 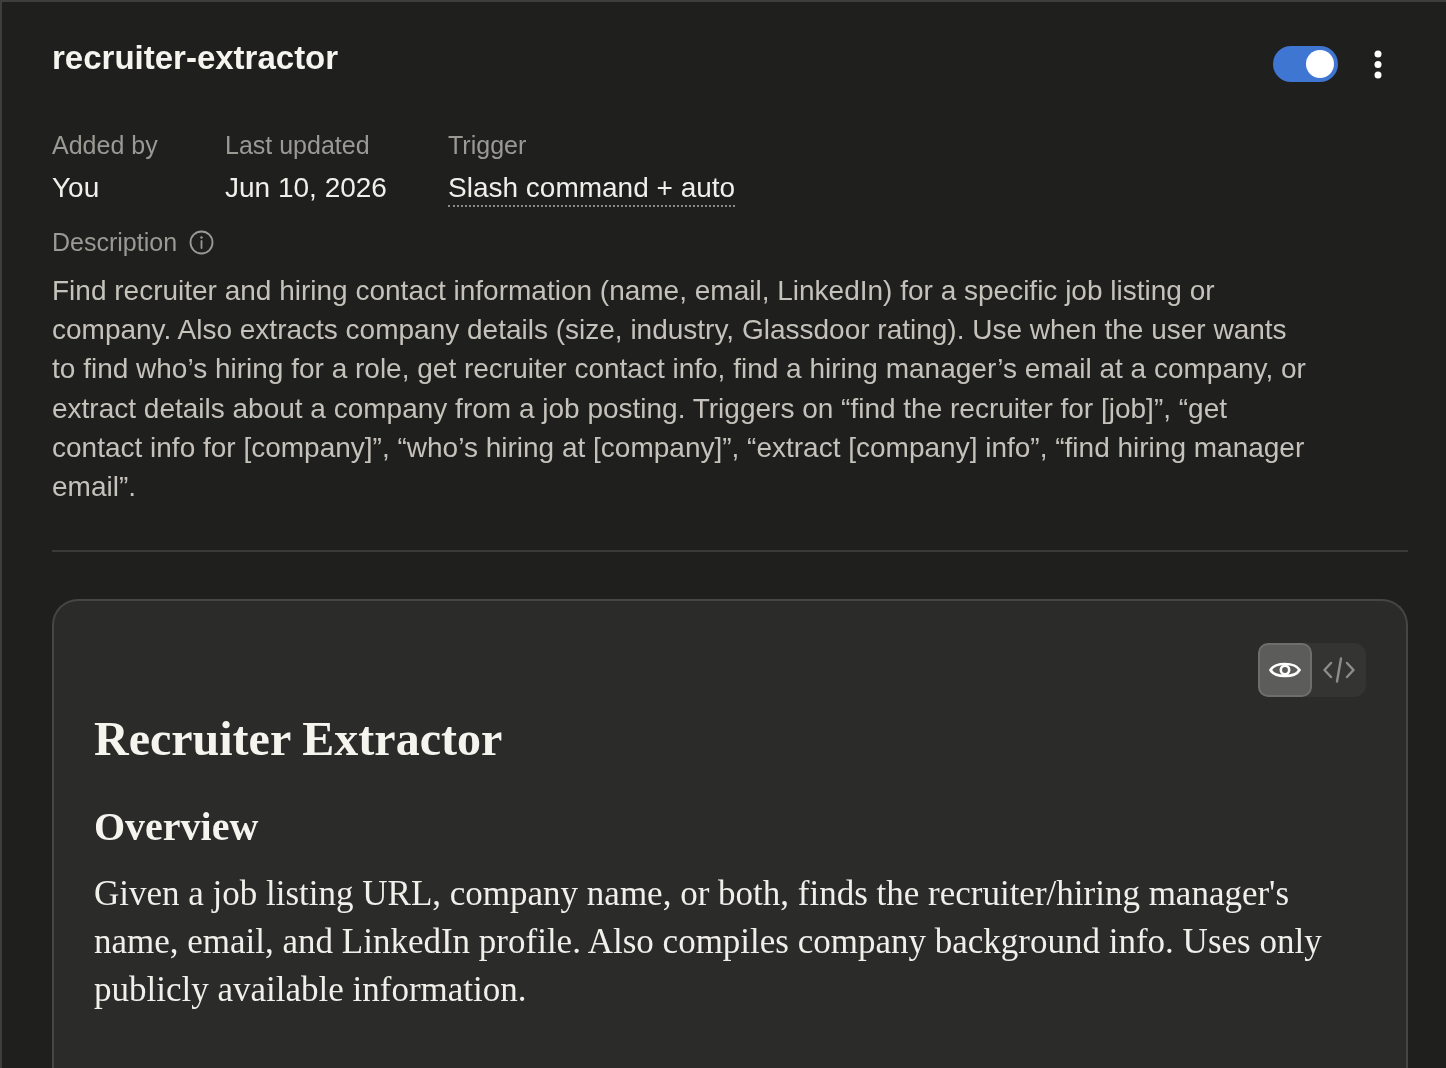 What do you see at coordinates (105, 145) in the screenshot?
I see `meta-label: Added by` at bounding box center [105, 145].